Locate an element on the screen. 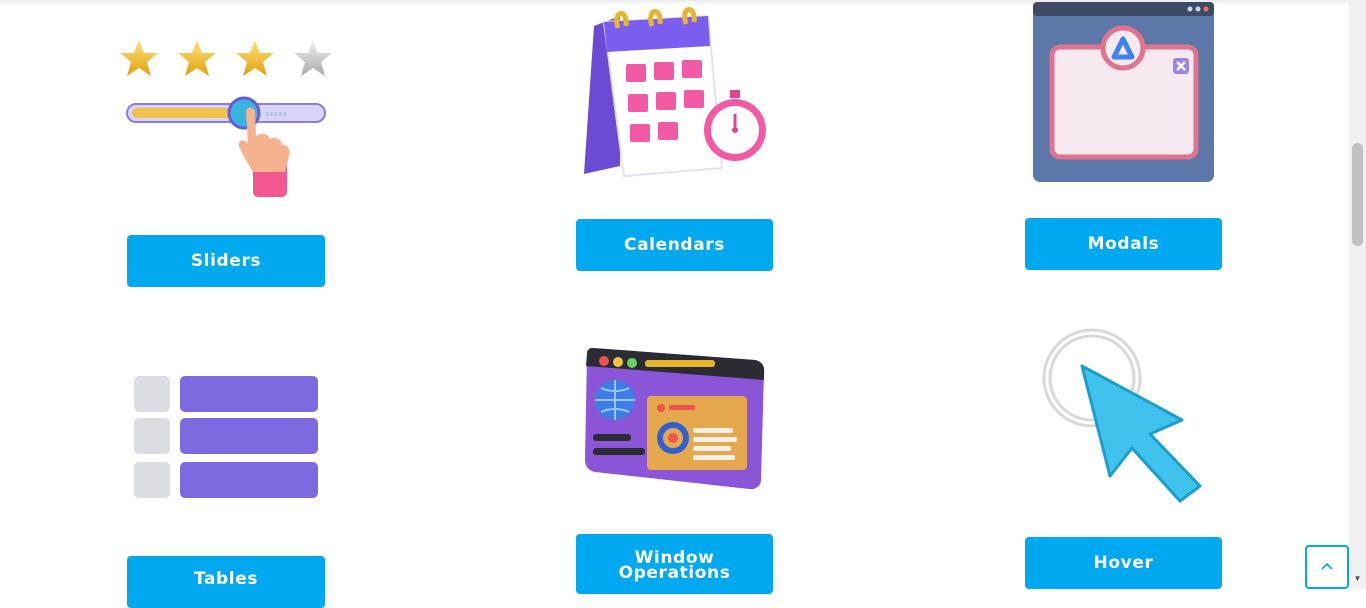 The image size is (1366, 608). slider-track: ››››› is located at coordinates (226, 113).